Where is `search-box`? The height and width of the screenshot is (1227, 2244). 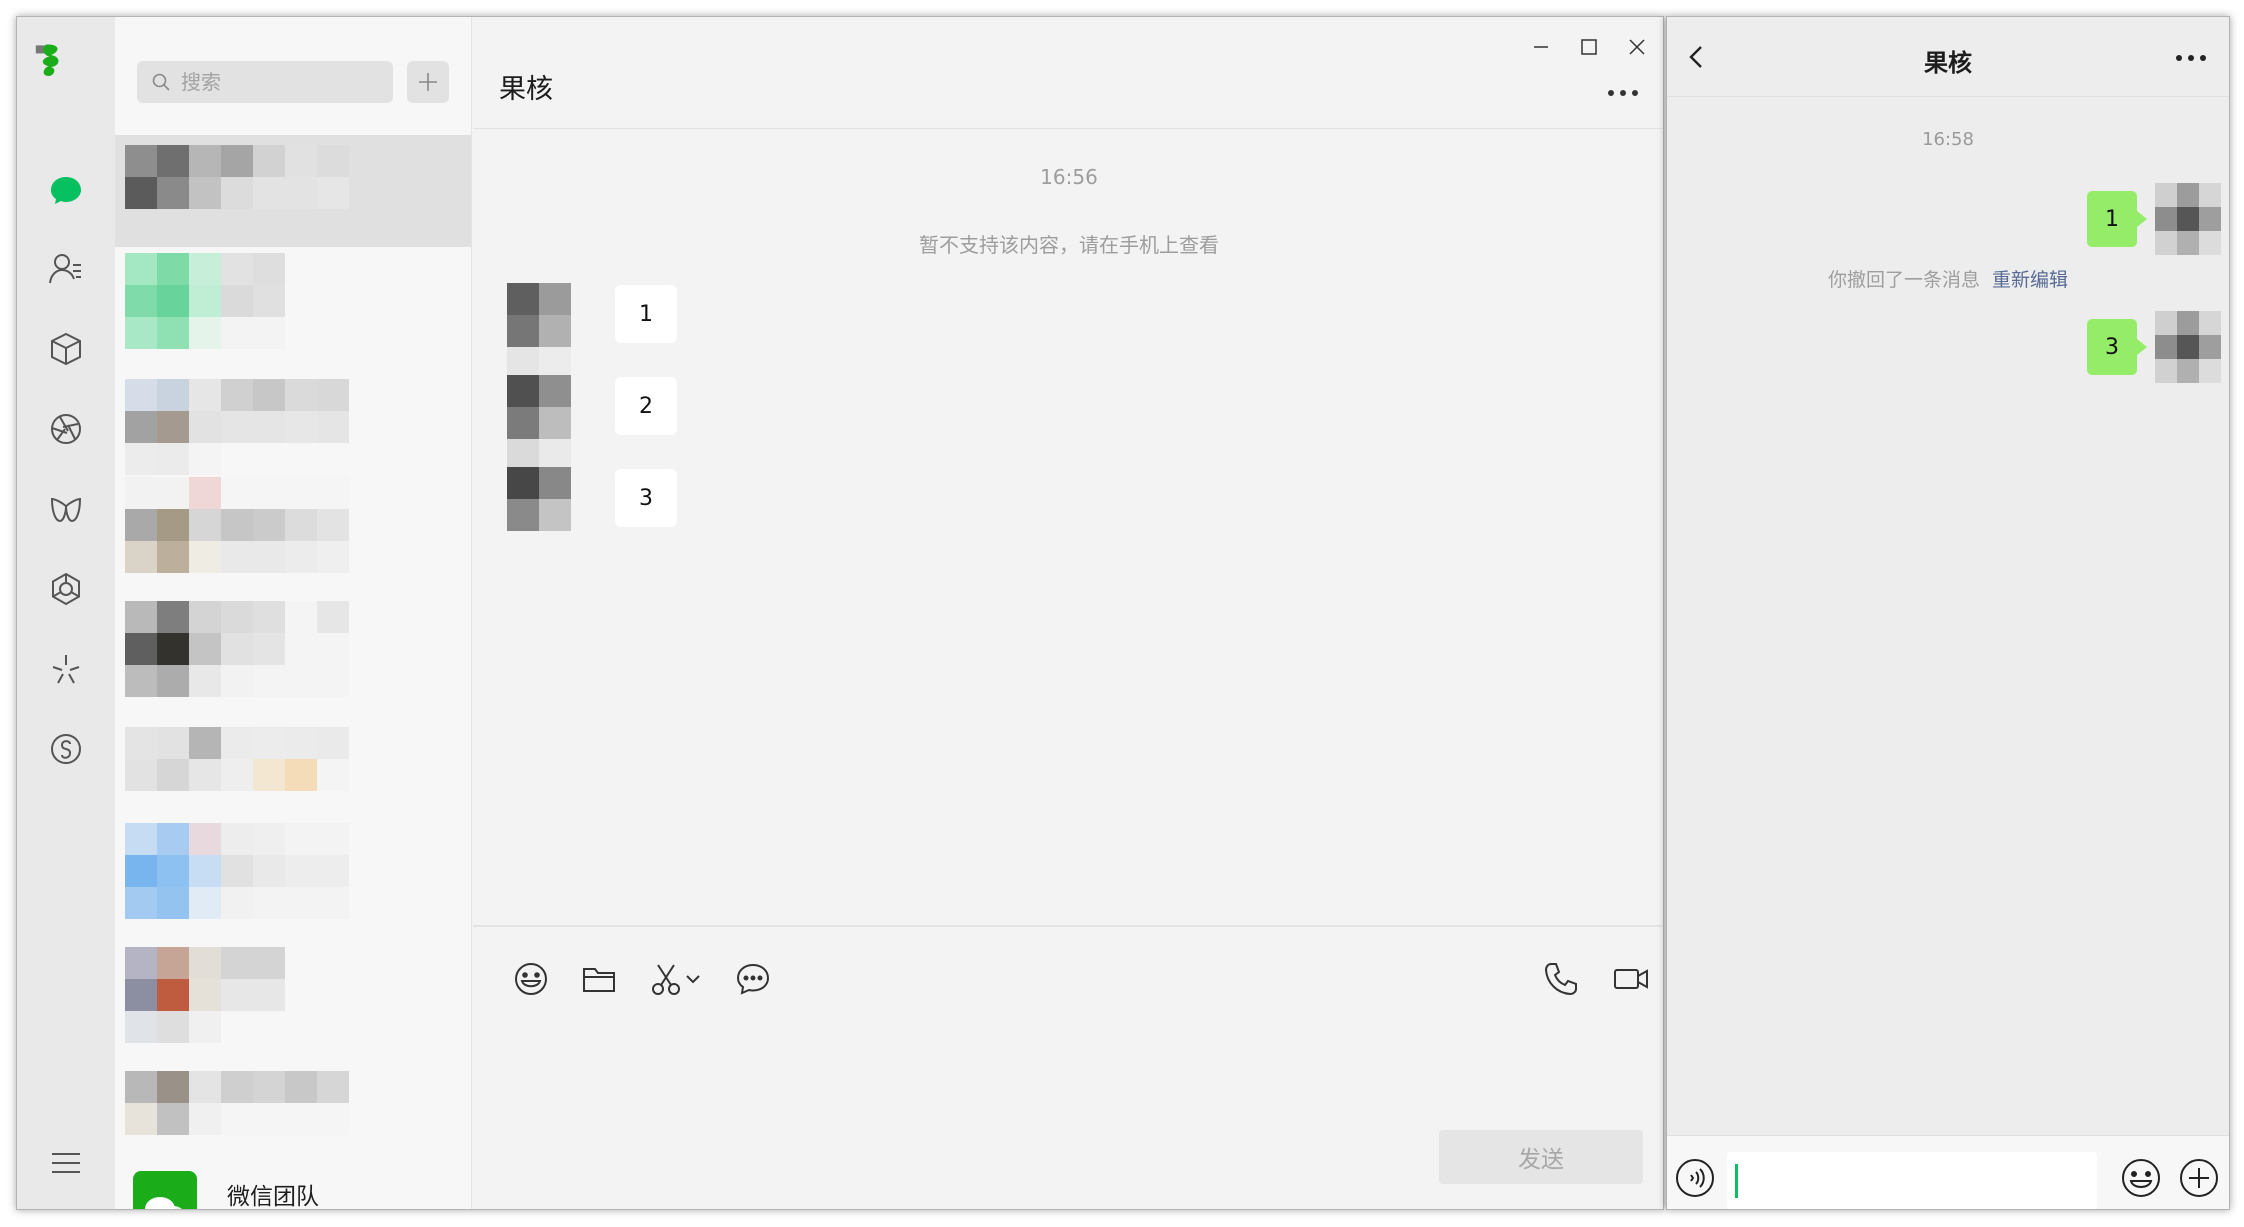
search-box is located at coordinates (265, 82).